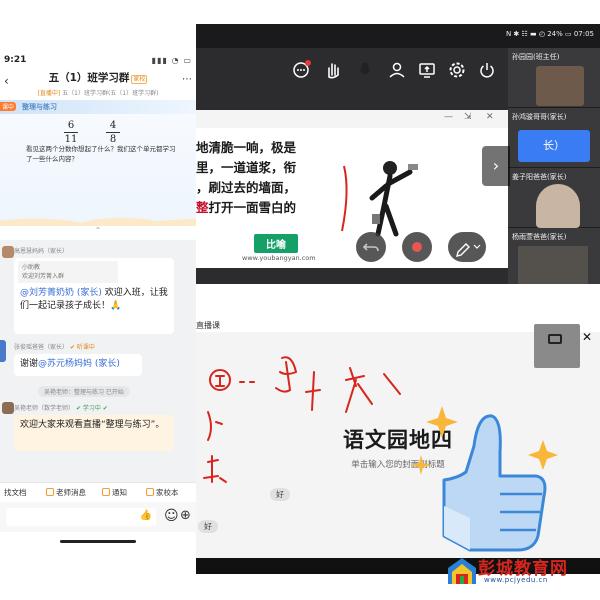 This screenshot has height=600, width=600. Describe the element at coordinates (448, 117) in the screenshot. I see `minimize-icon: —` at that location.